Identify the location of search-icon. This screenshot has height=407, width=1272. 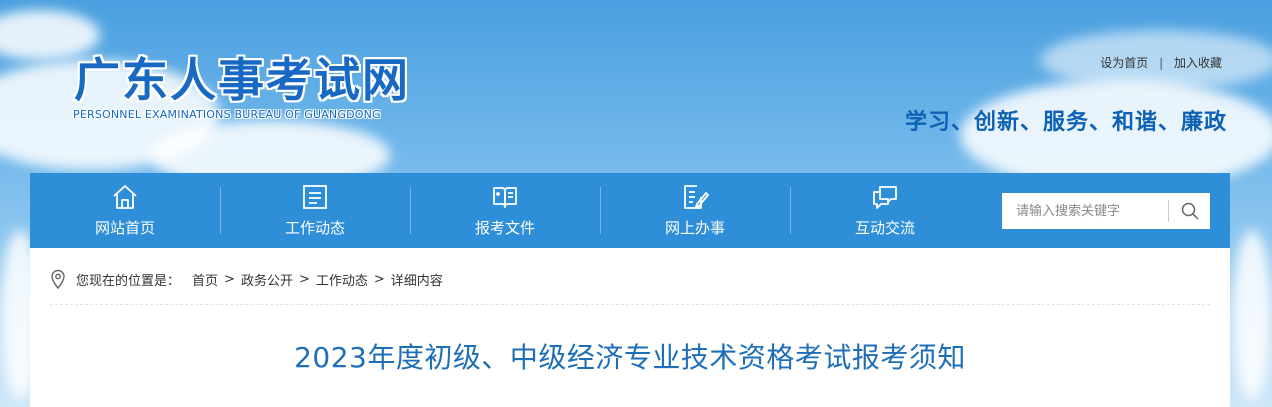
(1190, 211).